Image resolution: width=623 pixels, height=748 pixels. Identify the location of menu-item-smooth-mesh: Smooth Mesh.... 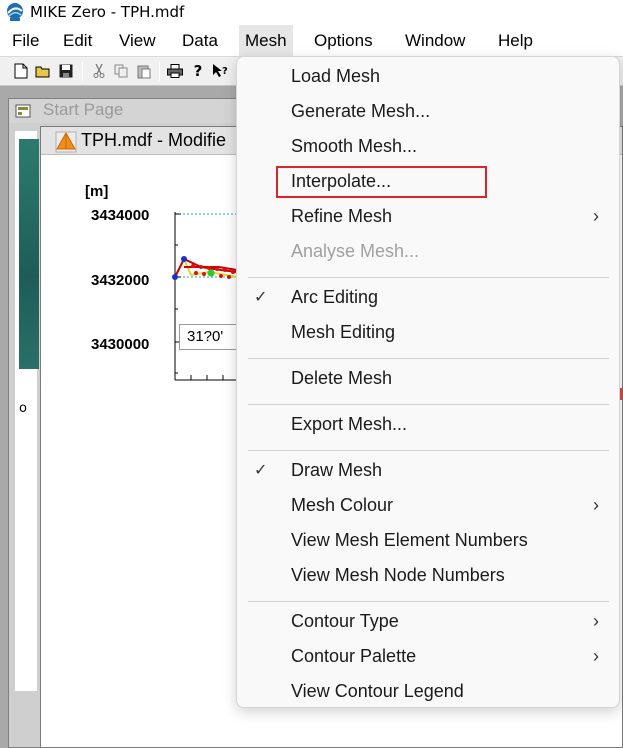
(428, 146).